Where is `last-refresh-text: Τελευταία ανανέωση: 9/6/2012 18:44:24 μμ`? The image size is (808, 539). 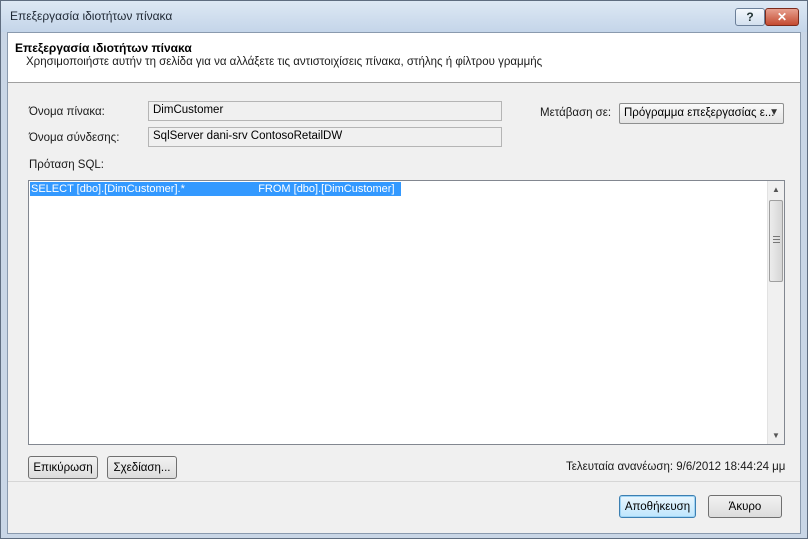 last-refresh-text: Τελευταία ανανέωση: 9/6/2012 18:44:24 μμ is located at coordinates (676, 467).